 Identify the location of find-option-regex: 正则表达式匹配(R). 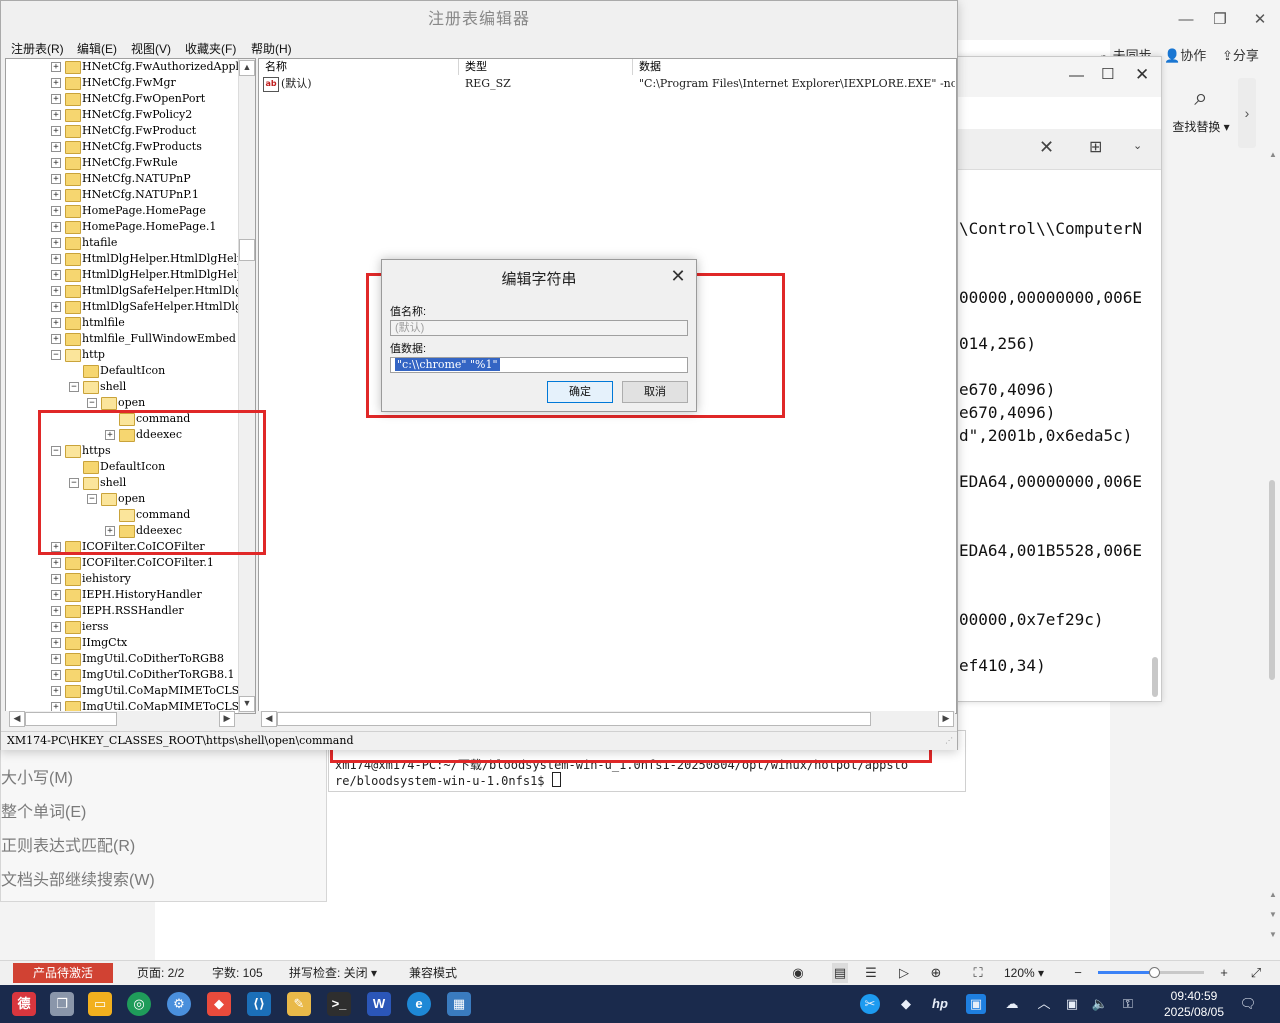
(68, 844).